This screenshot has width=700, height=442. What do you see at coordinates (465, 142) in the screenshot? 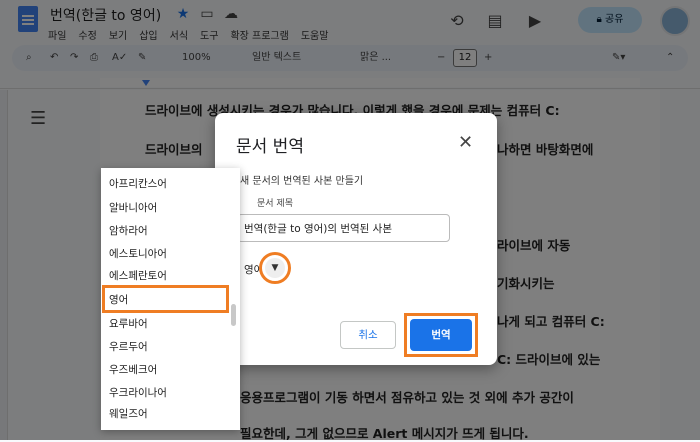
I see `close-icon: ✕` at bounding box center [465, 142].